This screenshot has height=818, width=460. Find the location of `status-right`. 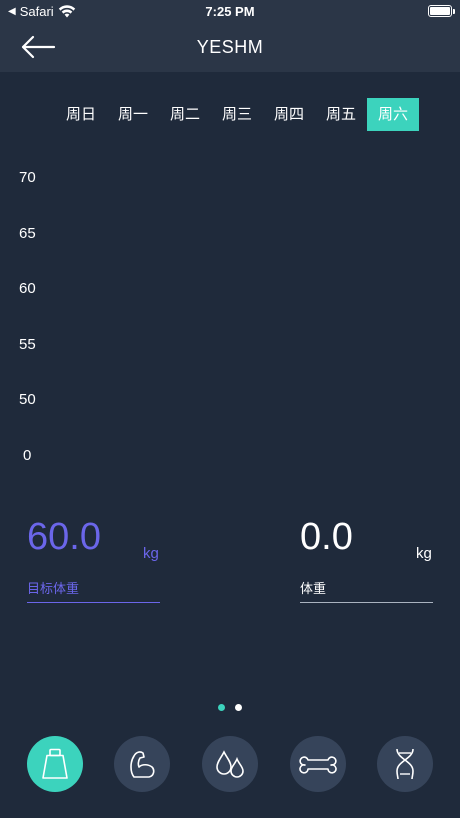

status-right is located at coordinates (441, 11).